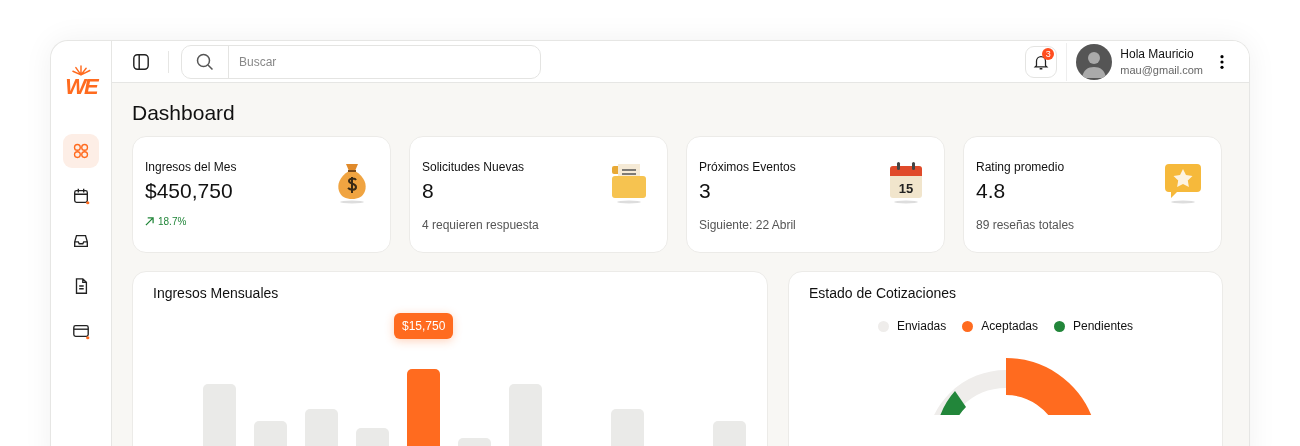  I want to click on credit-card-icon, so click(81, 331).